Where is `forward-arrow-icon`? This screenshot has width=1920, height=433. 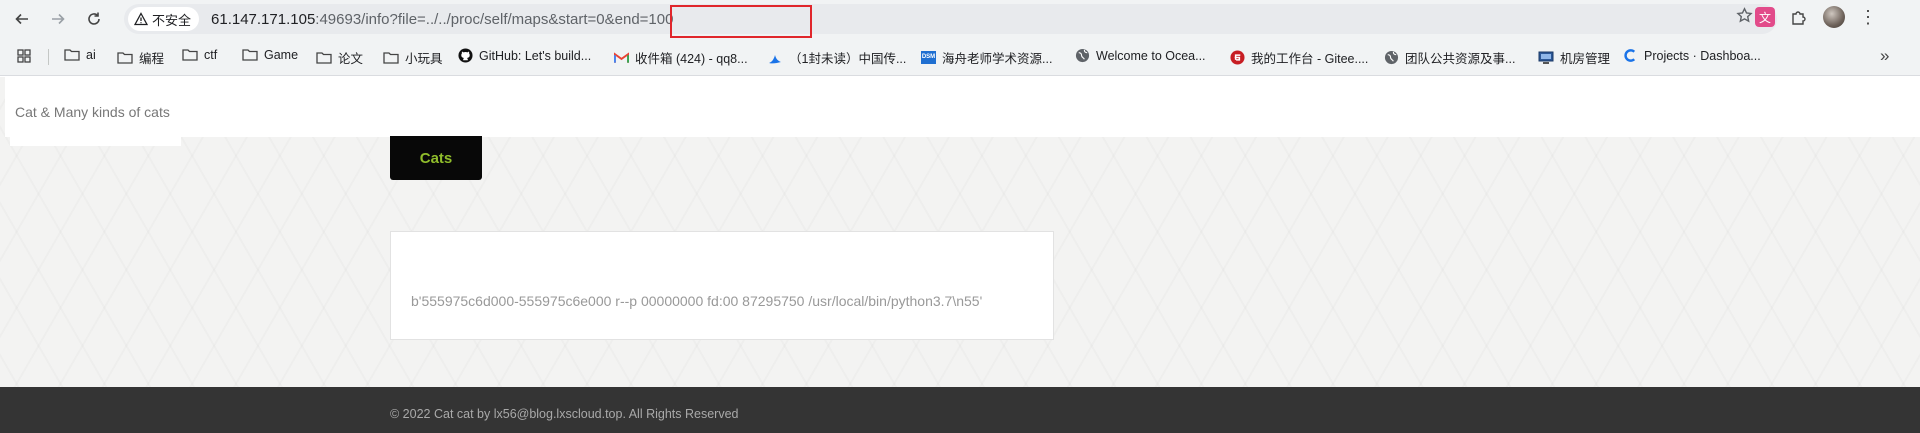
forward-arrow-icon is located at coordinates (58, 19).